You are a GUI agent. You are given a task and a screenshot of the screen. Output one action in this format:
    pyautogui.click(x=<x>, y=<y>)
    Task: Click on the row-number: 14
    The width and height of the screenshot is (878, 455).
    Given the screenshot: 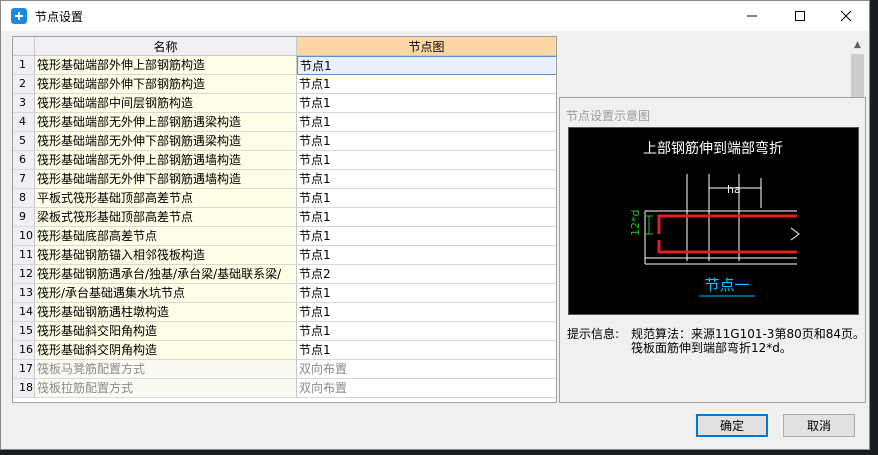 What is the action you would take?
    pyautogui.click(x=24, y=312)
    